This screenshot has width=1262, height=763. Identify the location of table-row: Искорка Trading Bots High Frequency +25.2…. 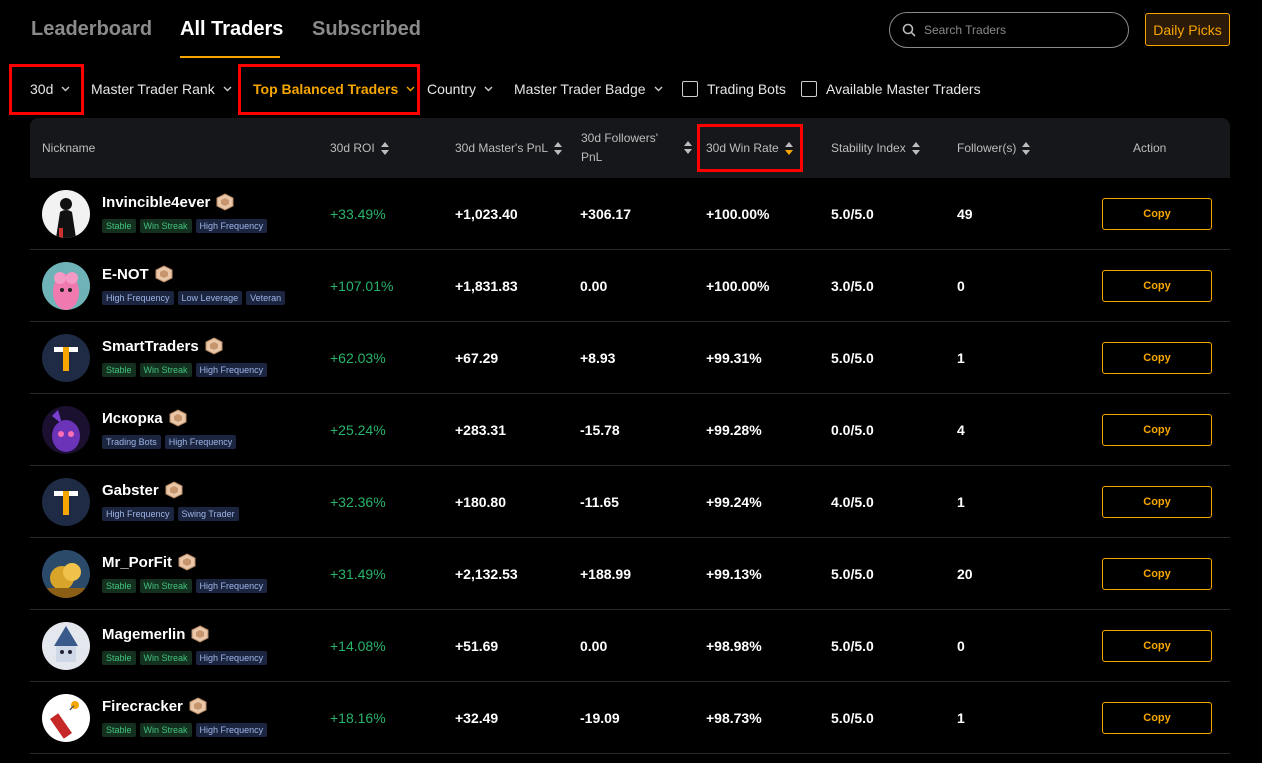
(630, 430).